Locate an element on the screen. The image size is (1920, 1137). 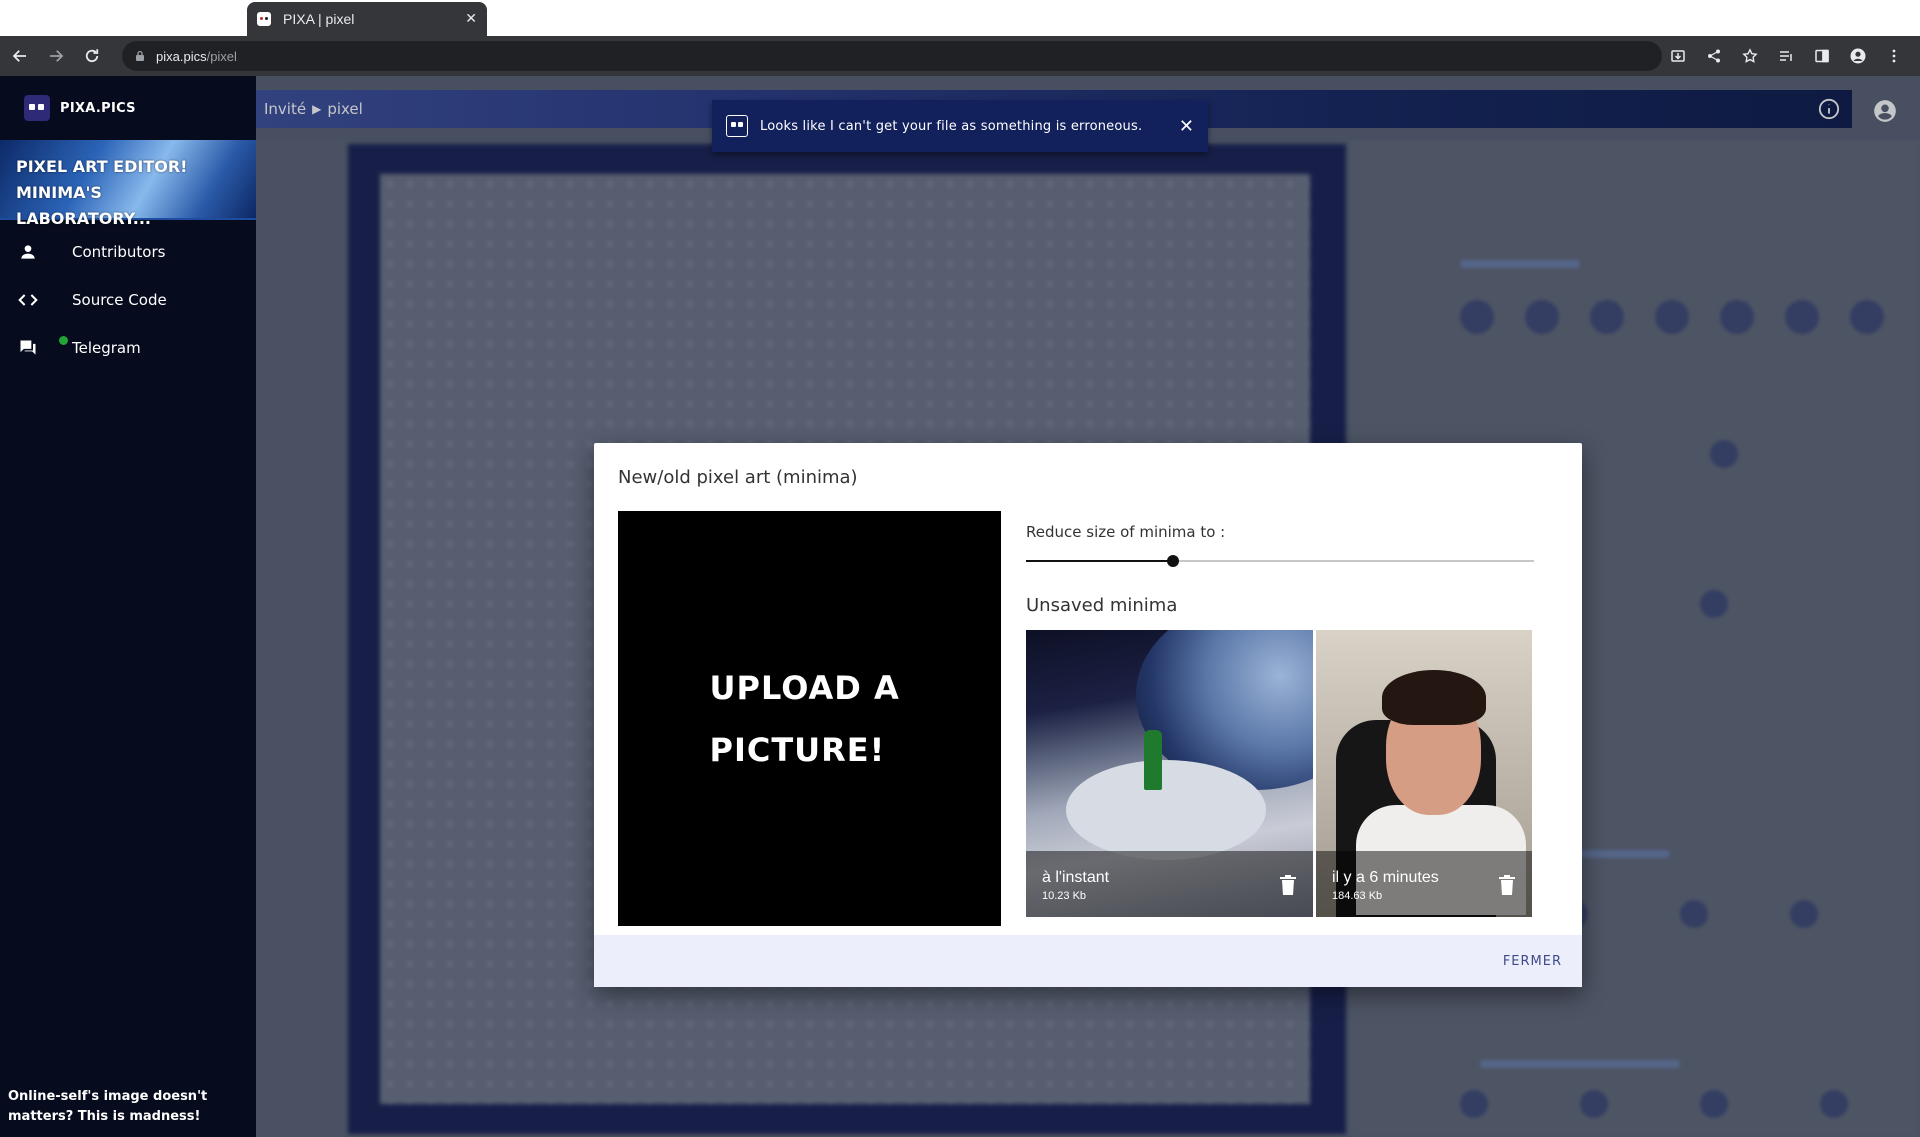
more-menu-icon is located at coordinates (1894, 56).